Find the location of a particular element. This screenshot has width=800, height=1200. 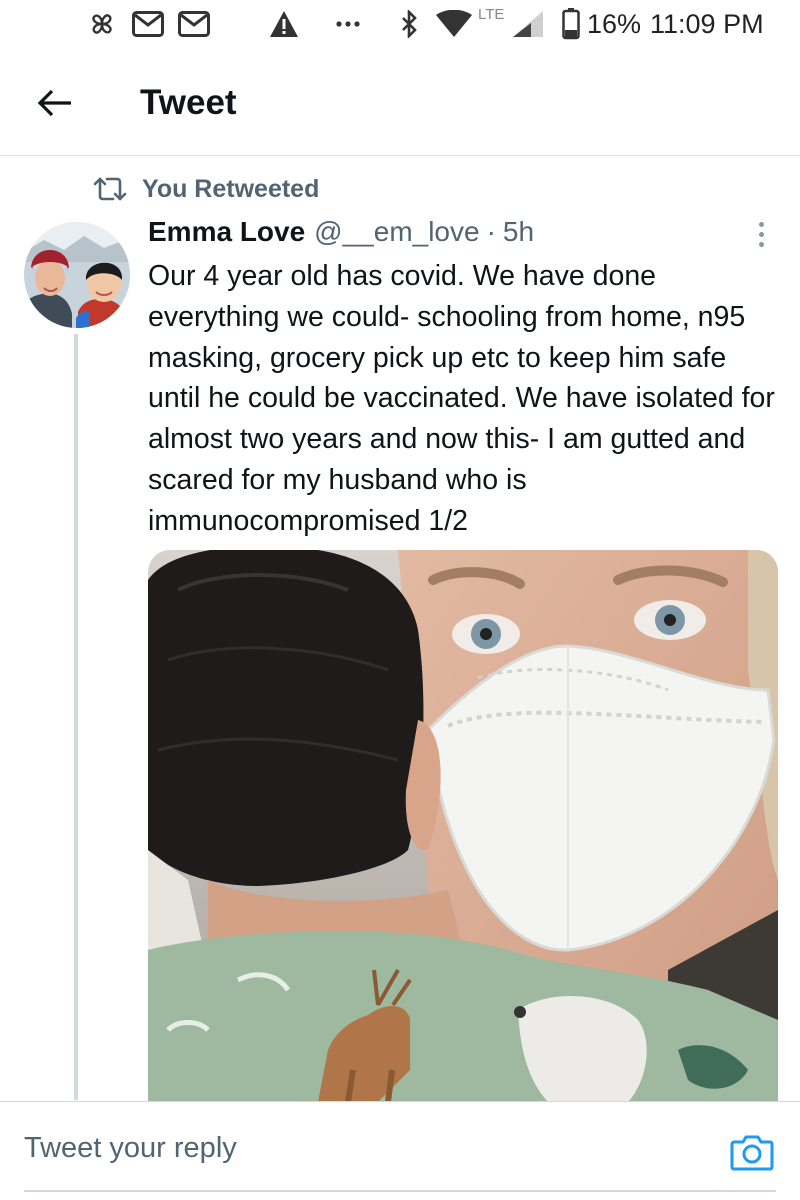

reply-input: Tweet your reply is located at coordinates (130, 1148).